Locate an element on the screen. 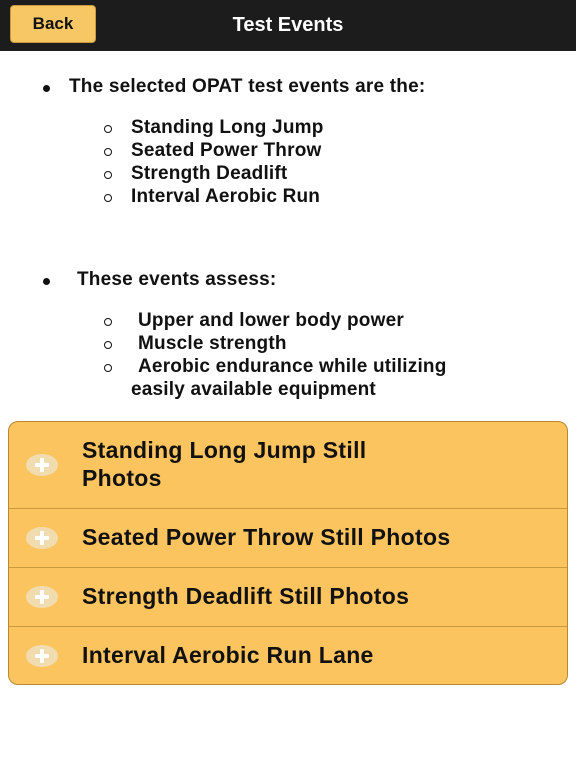 The image size is (576, 768). event-item: Interval Aerobic Run is located at coordinates (226, 196).